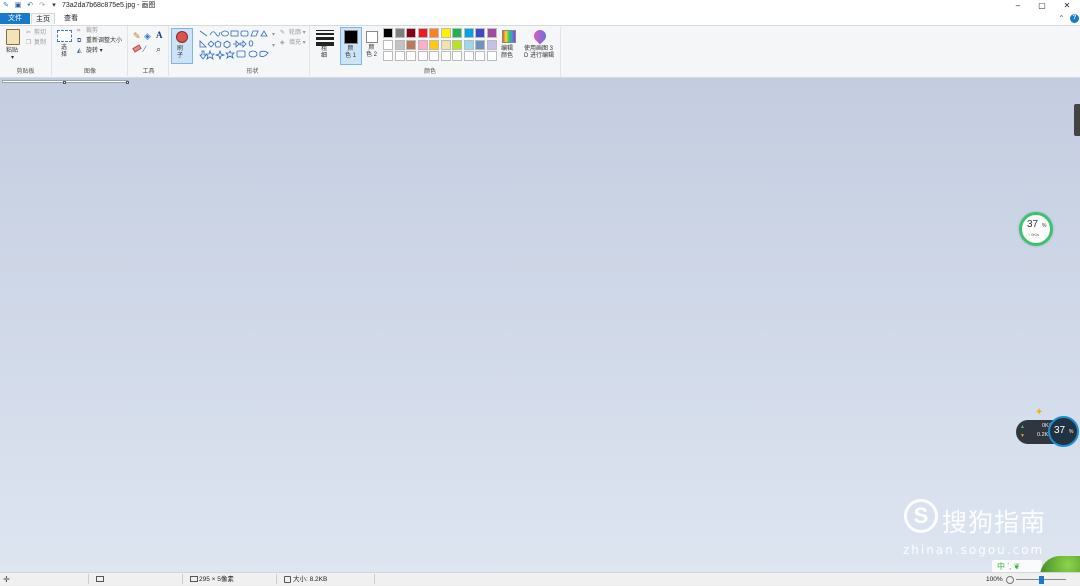  What do you see at coordinates (1067, 6) in the screenshot?
I see `close-button: ✕` at bounding box center [1067, 6].